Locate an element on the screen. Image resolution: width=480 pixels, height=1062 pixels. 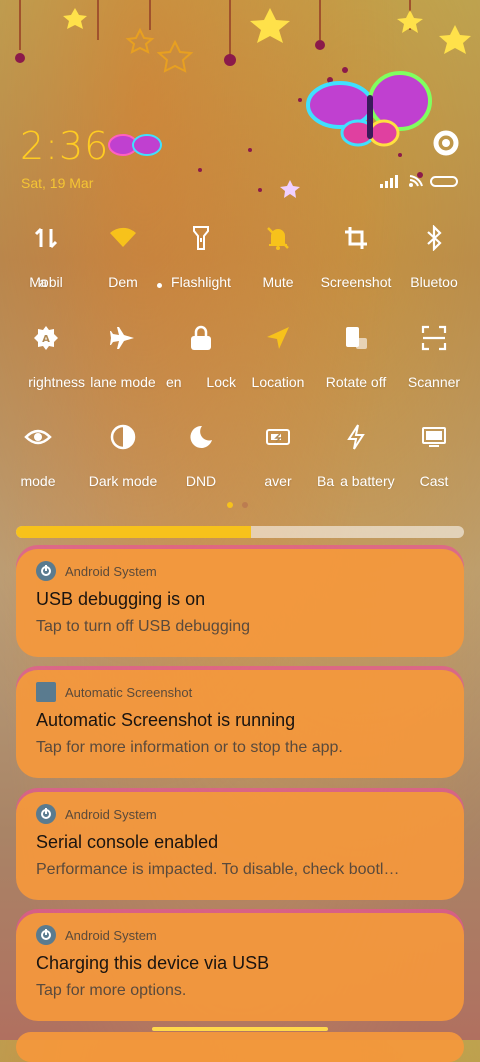
tile-label-partial: en is located at coordinates (174, 382).